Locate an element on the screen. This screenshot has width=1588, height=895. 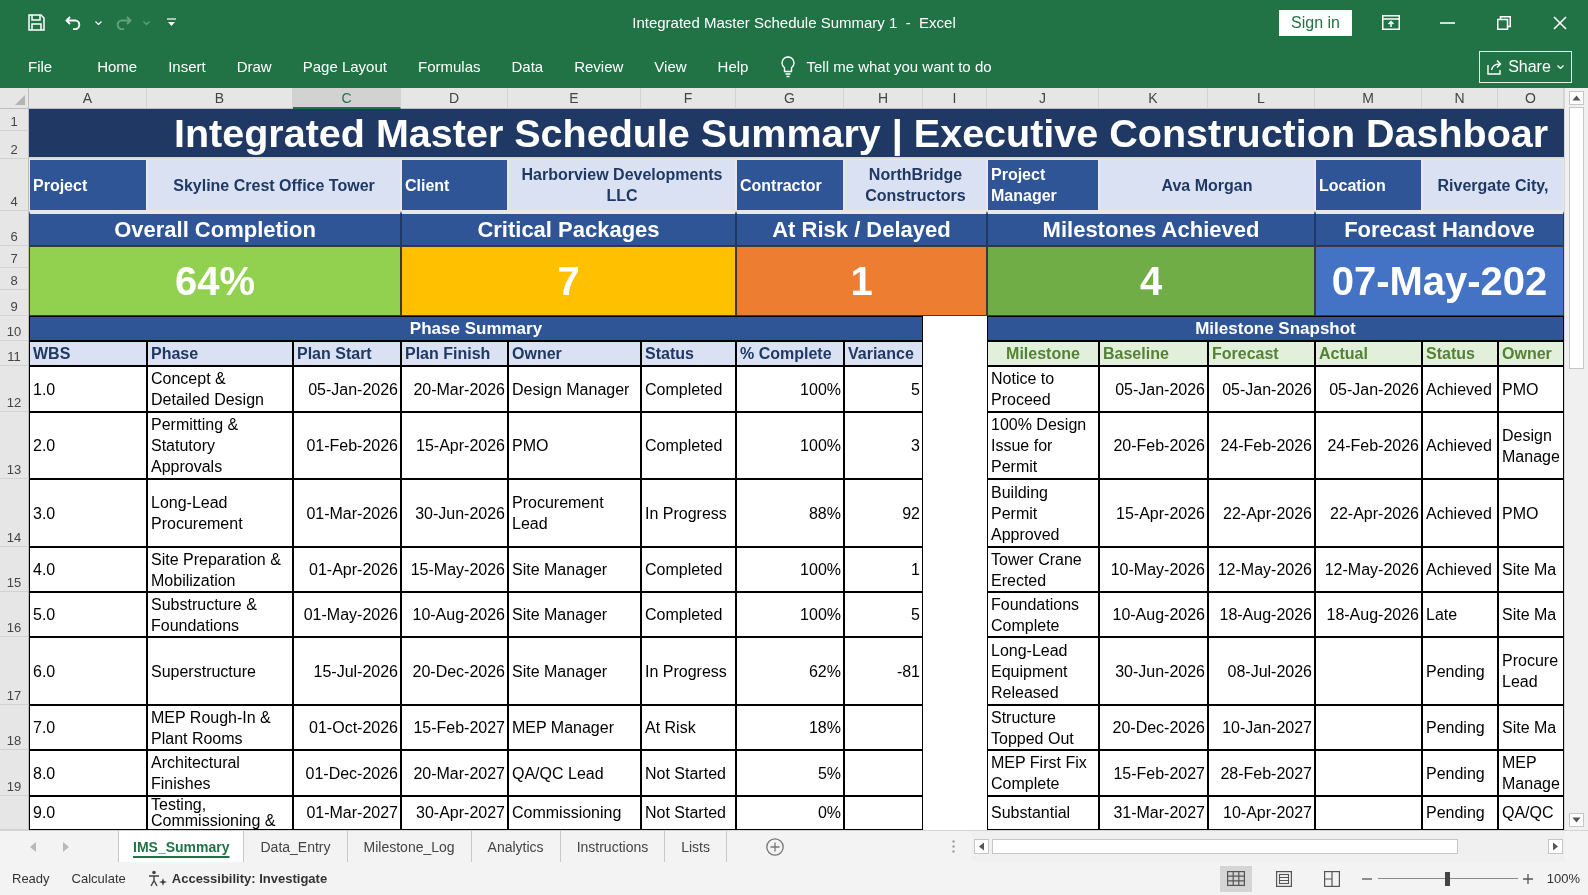
table-cell: 4.0 is located at coordinates (88, 569).